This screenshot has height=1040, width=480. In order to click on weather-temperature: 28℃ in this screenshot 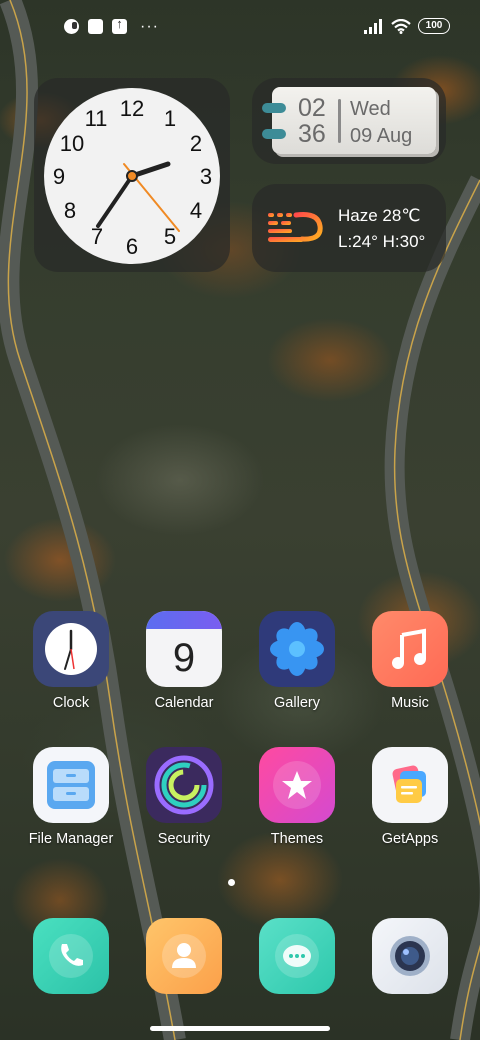, I will do `click(401, 215)`.